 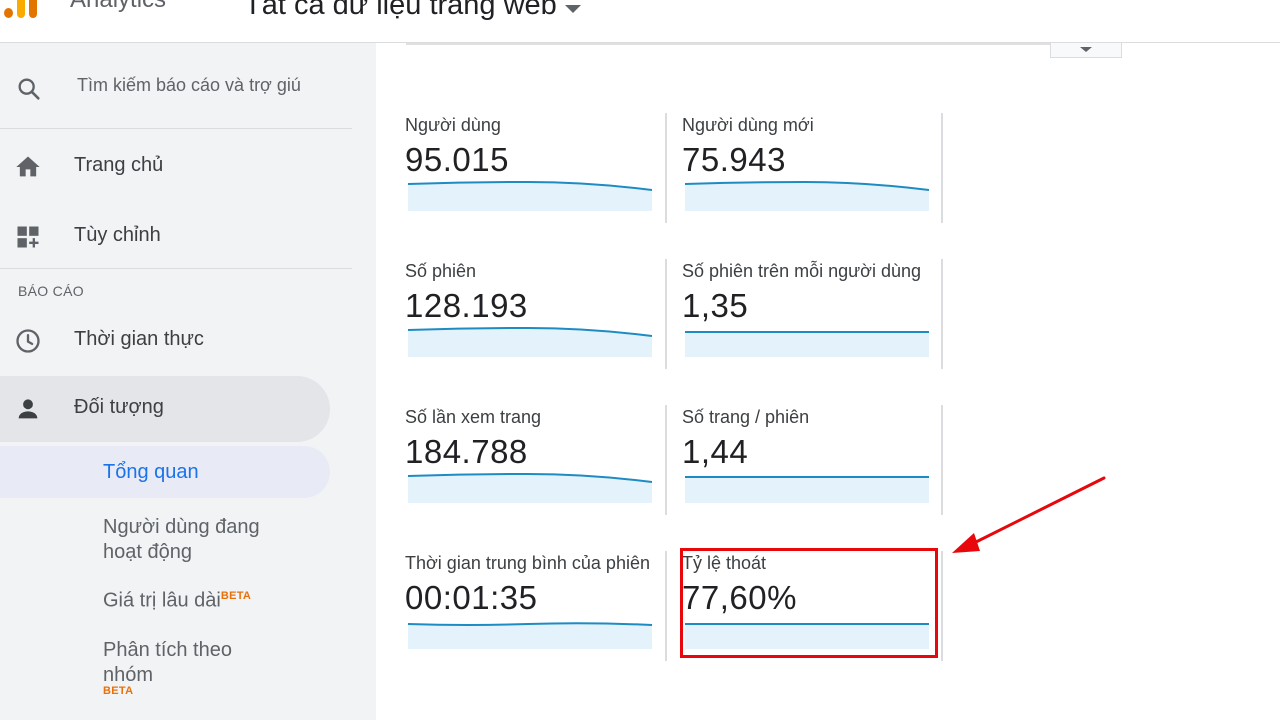 What do you see at coordinates (51, 291) in the screenshot?
I see `section-label-reports: BÁO CÁO` at bounding box center [51, 291].